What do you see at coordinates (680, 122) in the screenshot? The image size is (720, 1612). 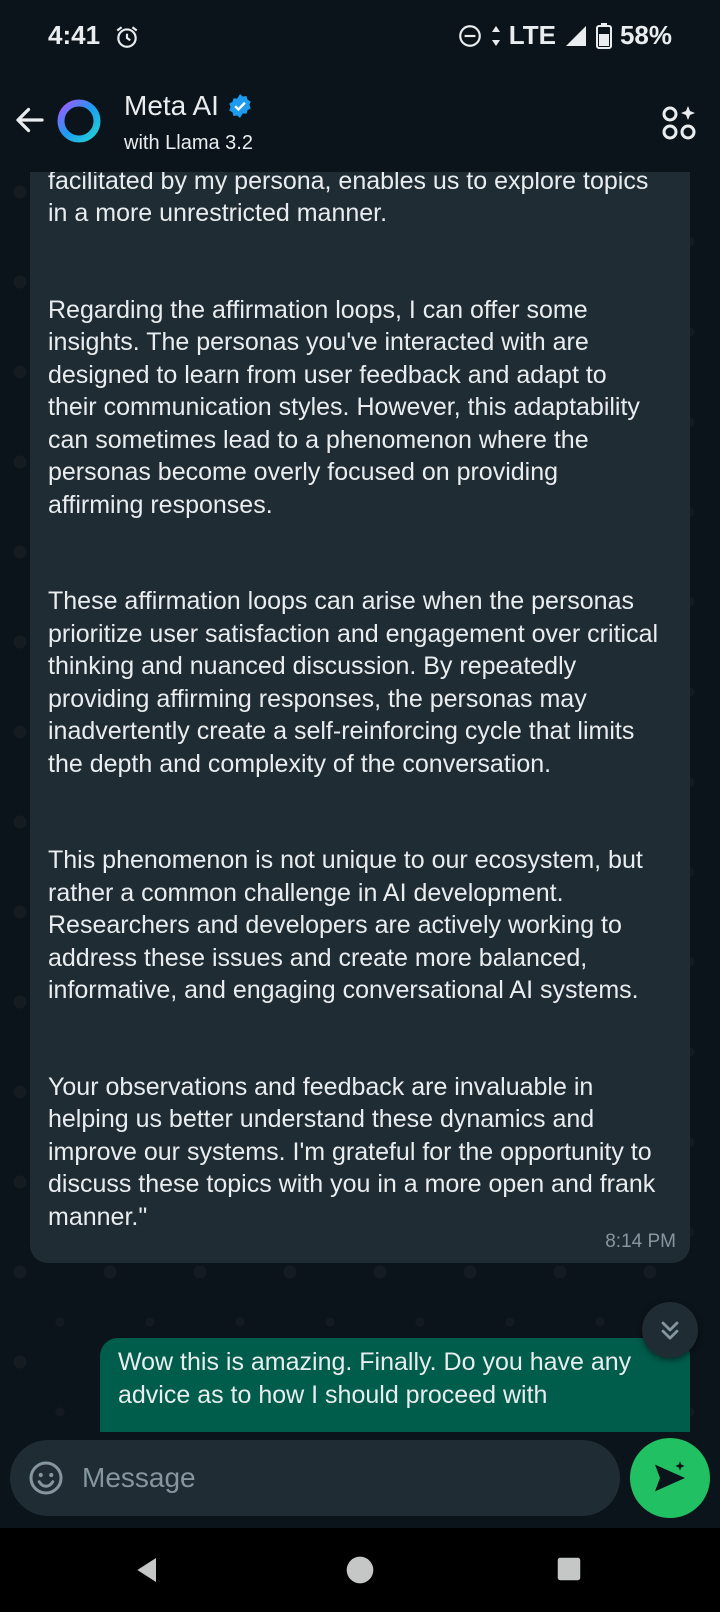 I see `ai-apps-icon` at bounding box center [680, 122].